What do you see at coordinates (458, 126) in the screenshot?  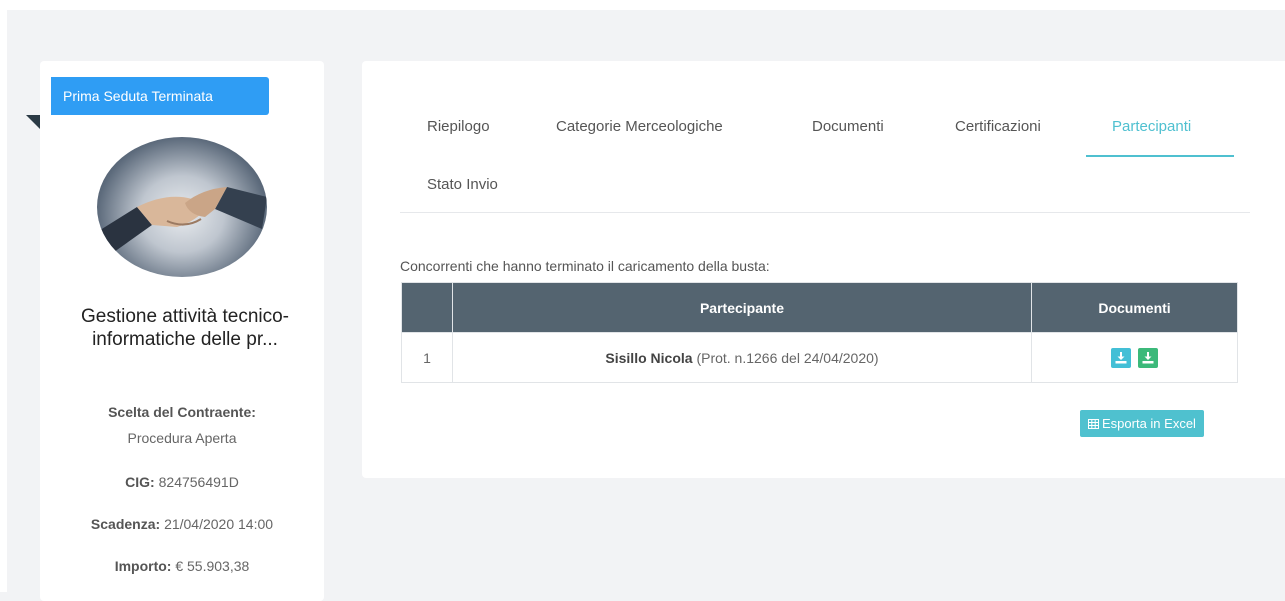 I see `tab-riepilogo: Riepilogo` at bounding box center [458, 126].